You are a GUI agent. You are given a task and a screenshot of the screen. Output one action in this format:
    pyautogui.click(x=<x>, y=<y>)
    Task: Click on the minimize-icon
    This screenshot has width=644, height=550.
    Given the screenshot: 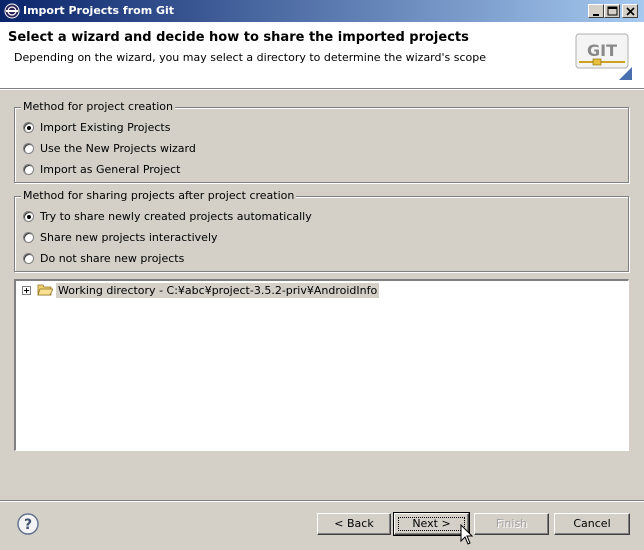 What is the action you would take?
    pyautogui.click(x=596, y=15)
    